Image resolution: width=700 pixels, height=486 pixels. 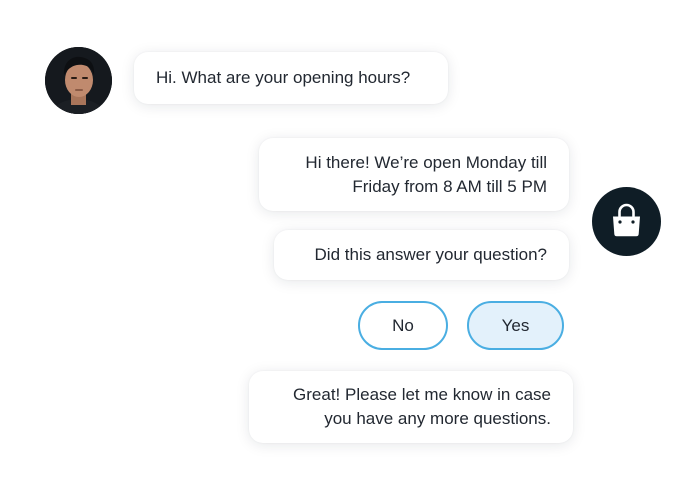 What do you see at coordinates (426, 162) in the screenshot?
I see `bot-reply-line: Hi there! We’re open Monday till` at bounding box center [426, 162].